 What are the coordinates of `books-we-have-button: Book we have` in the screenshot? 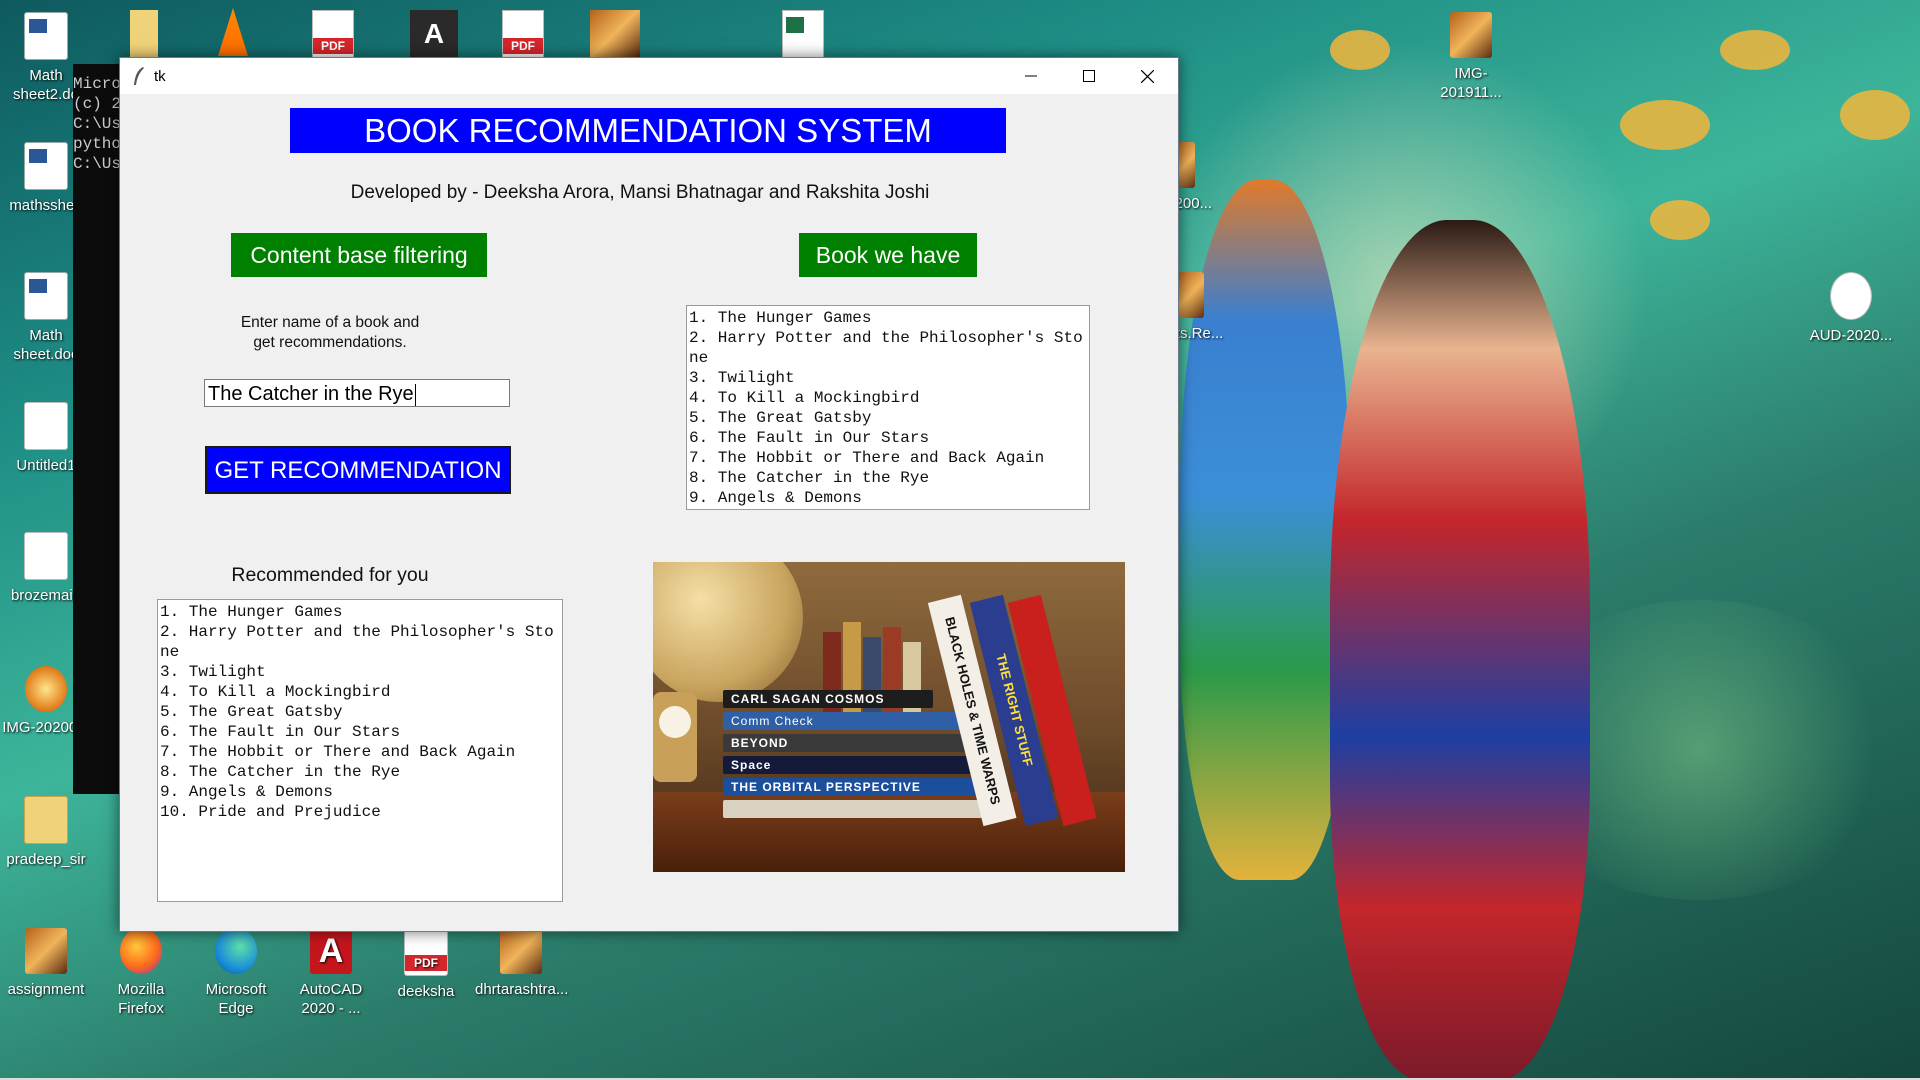 It's located at (888, 255).